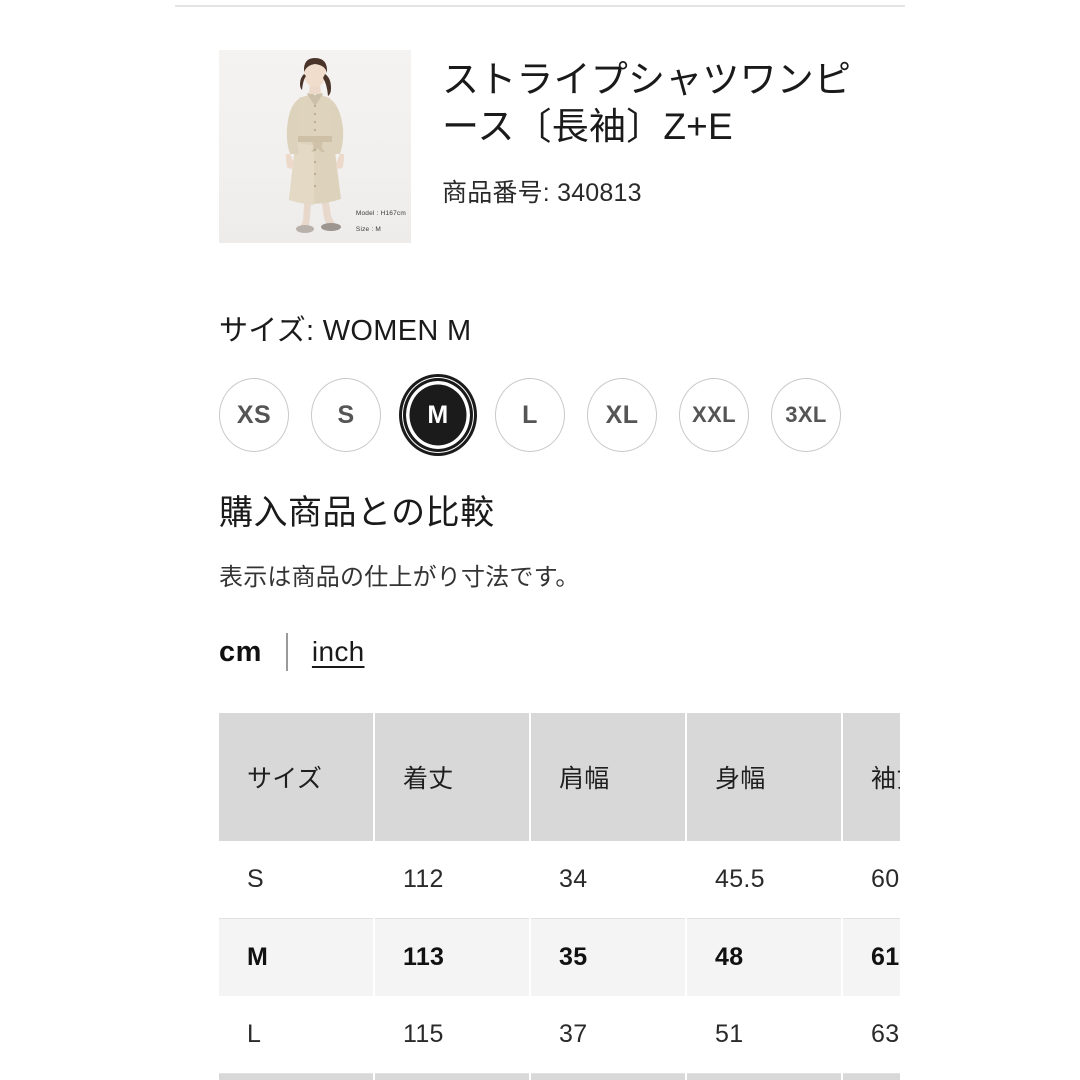 The width and height of the screenshot is (1080, 1080). I want to click on table-header-cell: 身幅, so click(764, 777).